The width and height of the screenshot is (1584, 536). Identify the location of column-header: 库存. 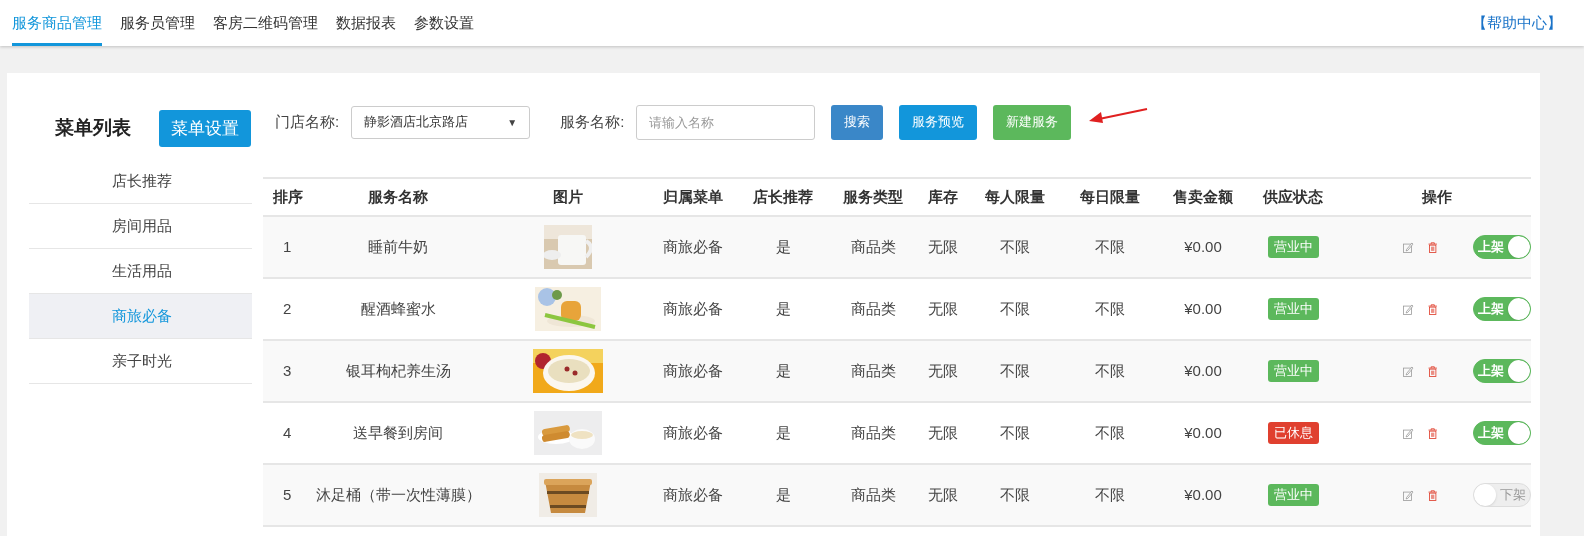
(943, 196).